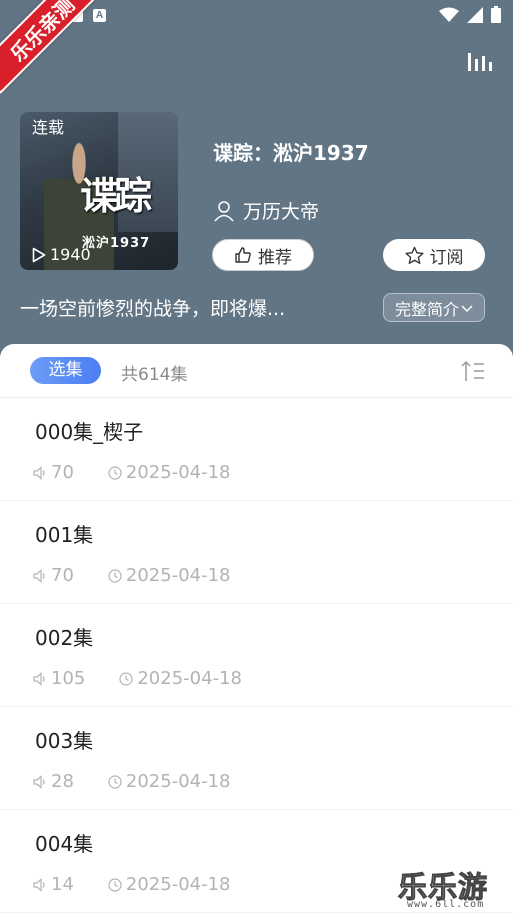 This screenshot has width=513, height=913. Describe the element at coordinates (154, 375) in the screenshot. I see `episode-total: 共614集` at that location.